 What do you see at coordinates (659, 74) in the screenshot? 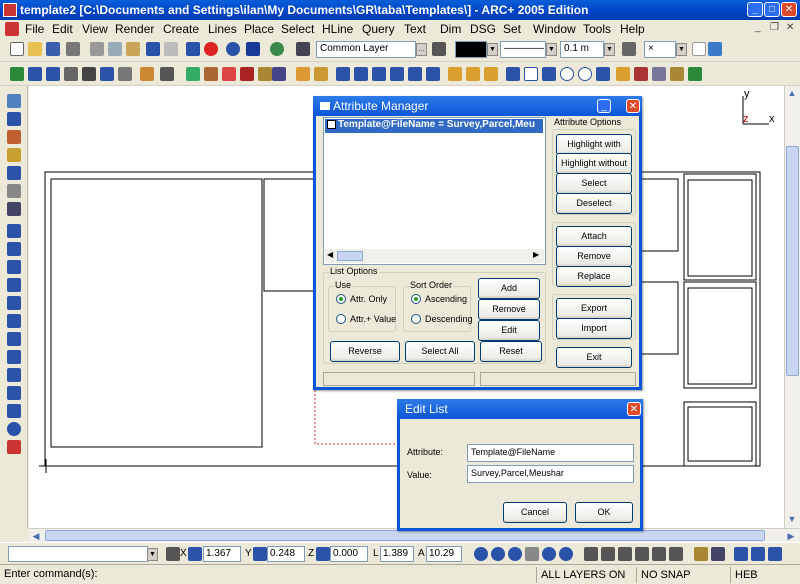
I see `snap-tool-icon` at bounding box center [659, 74].